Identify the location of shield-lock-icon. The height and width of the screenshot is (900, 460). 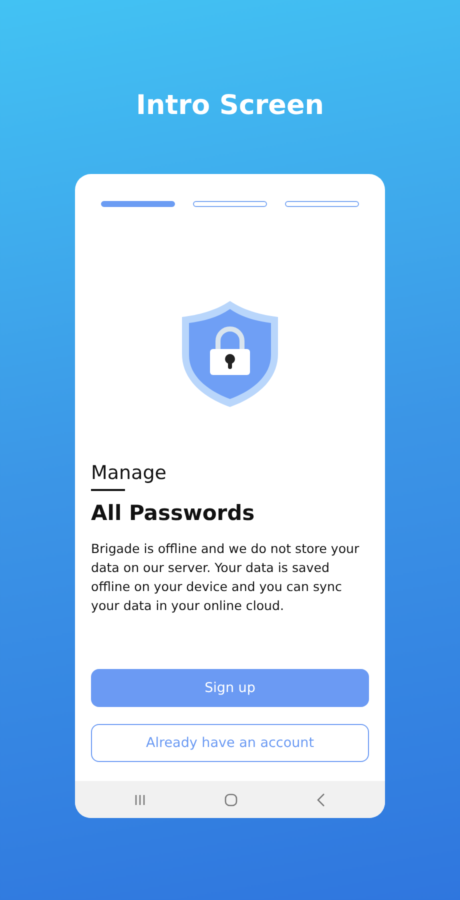
(230, 354).